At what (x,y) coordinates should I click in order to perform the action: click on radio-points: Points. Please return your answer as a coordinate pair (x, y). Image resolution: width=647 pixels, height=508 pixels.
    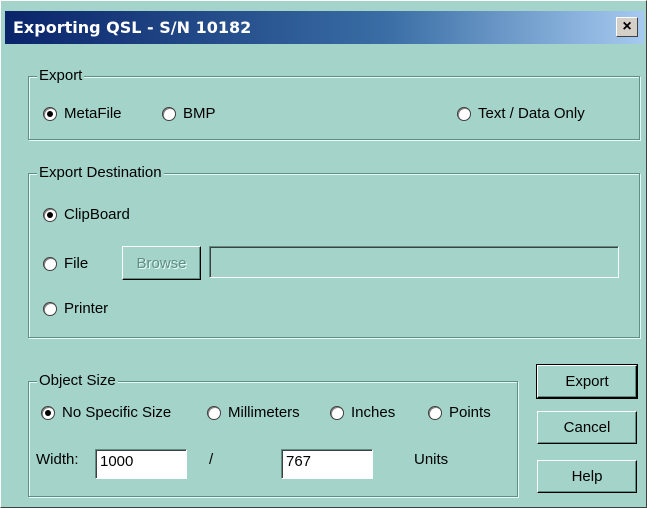
    Looking at the image, I should click on (459, 412).